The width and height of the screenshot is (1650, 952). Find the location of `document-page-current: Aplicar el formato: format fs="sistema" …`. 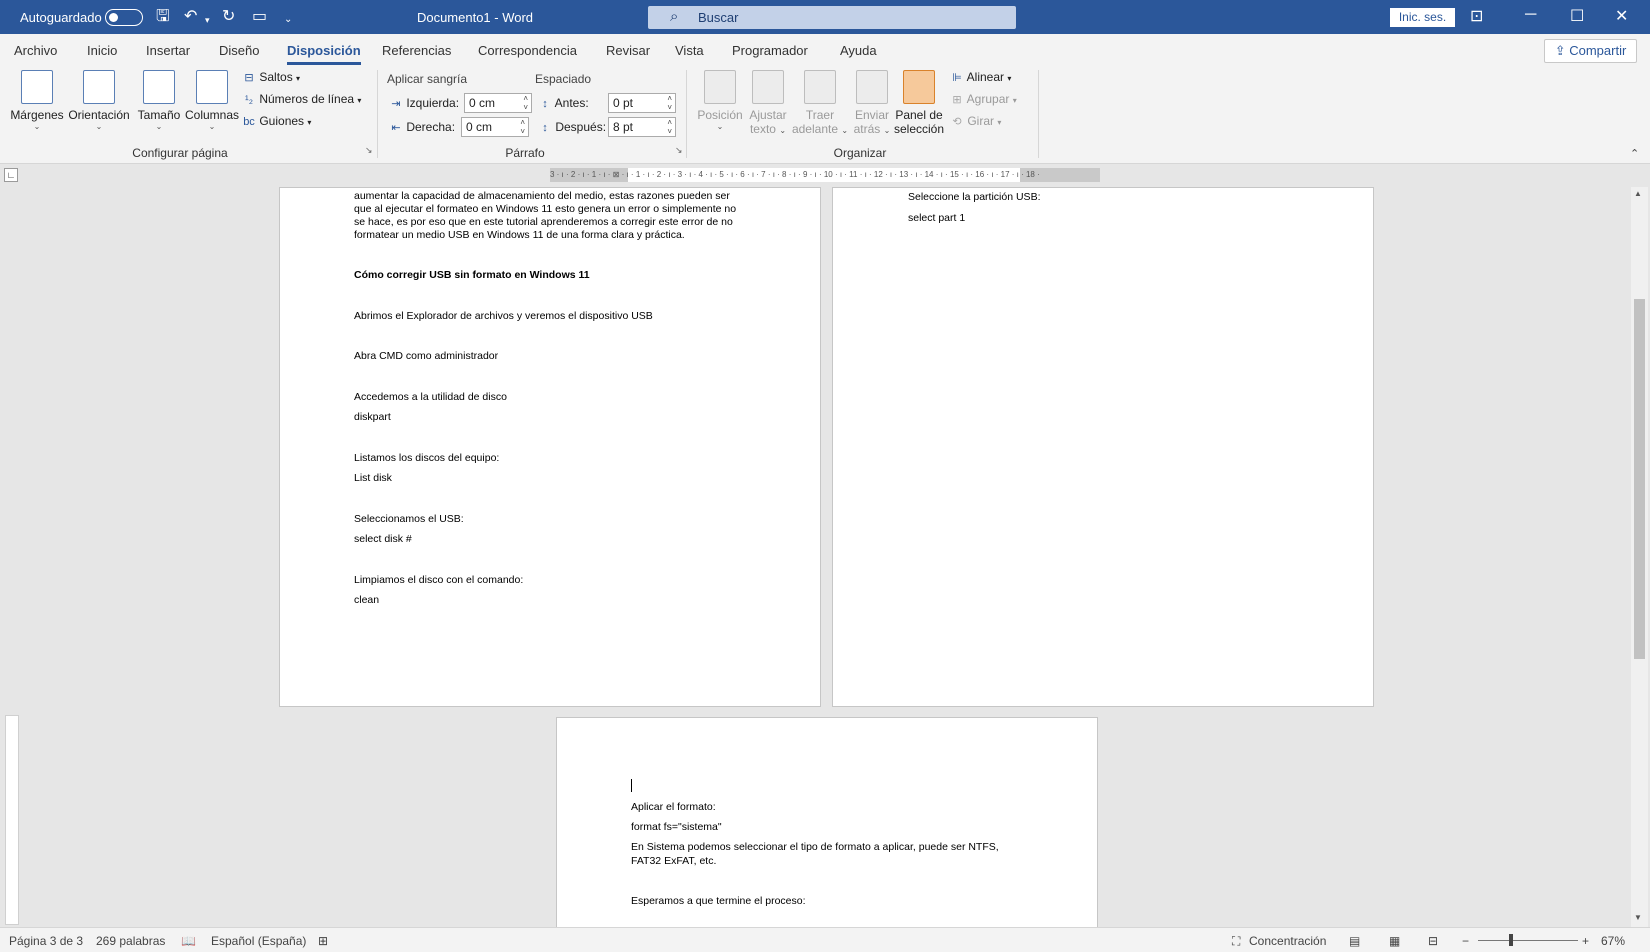

document-page-current: Aplicar el formato: format fs="sistema" … is located at coordinates (827, 824).